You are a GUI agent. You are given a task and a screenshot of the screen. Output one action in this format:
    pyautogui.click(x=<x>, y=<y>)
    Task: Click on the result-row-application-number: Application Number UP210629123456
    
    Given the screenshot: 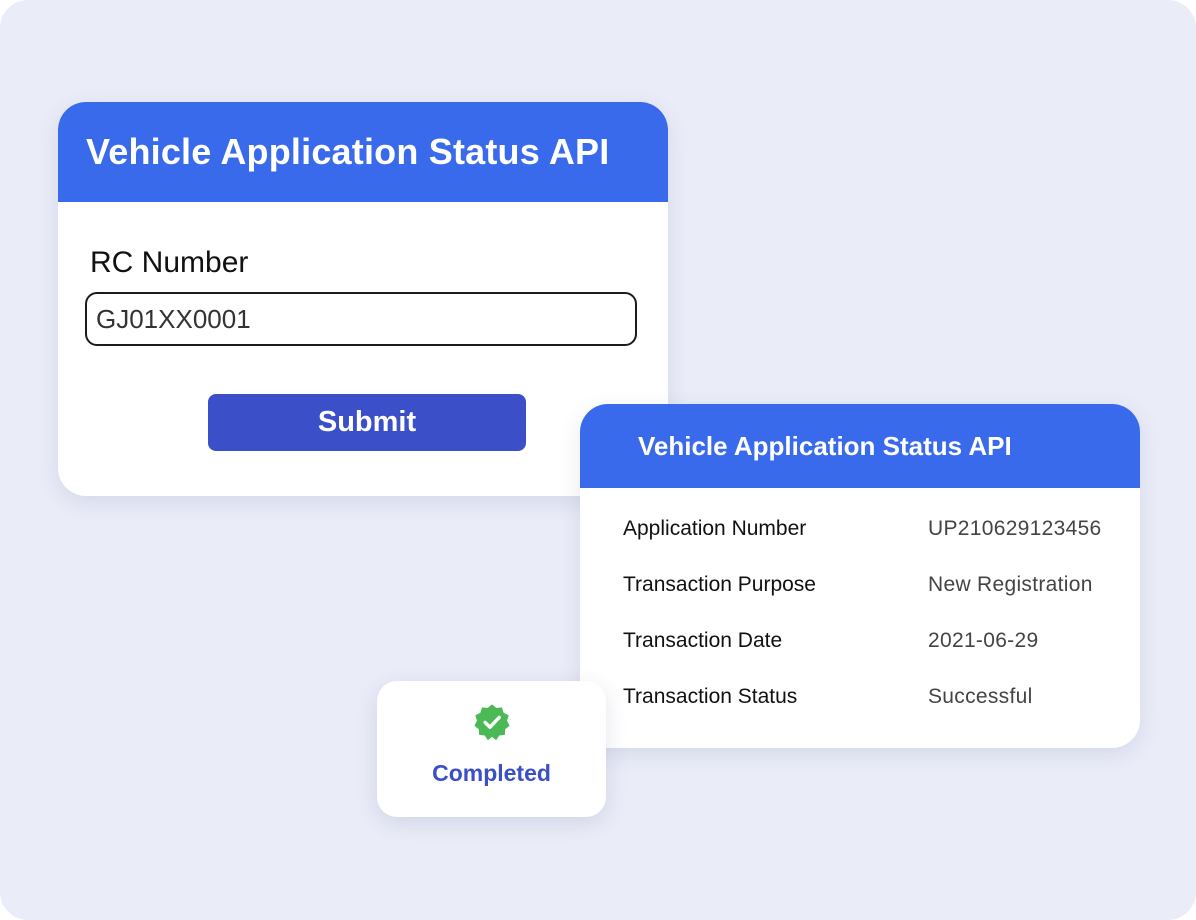 What is the action you would take?
    pyautogui.click(x=871, y=545)
    